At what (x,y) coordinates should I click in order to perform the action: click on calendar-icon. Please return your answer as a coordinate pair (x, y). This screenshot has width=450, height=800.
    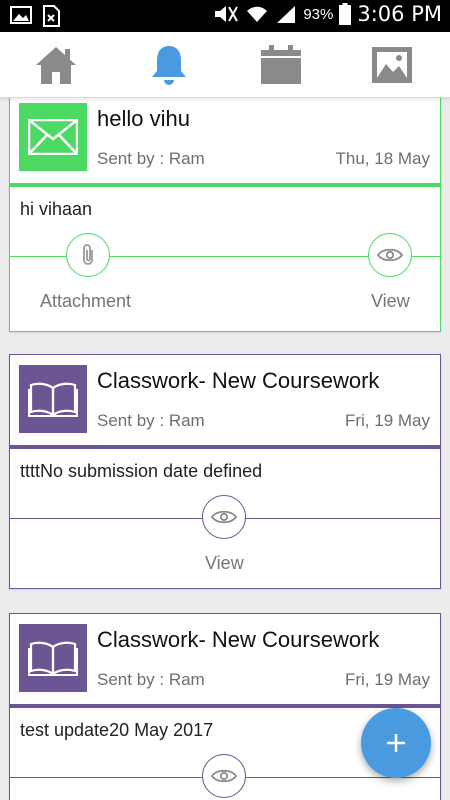
    Looking at the image, I should click on (281, 64).